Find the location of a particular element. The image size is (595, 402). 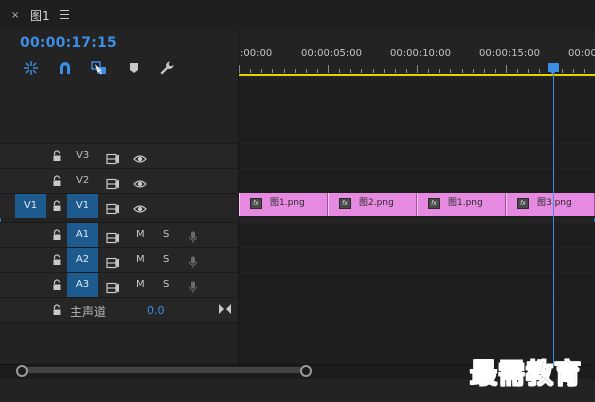

clip-label: 图3.png is located at coordinates (554, 203).